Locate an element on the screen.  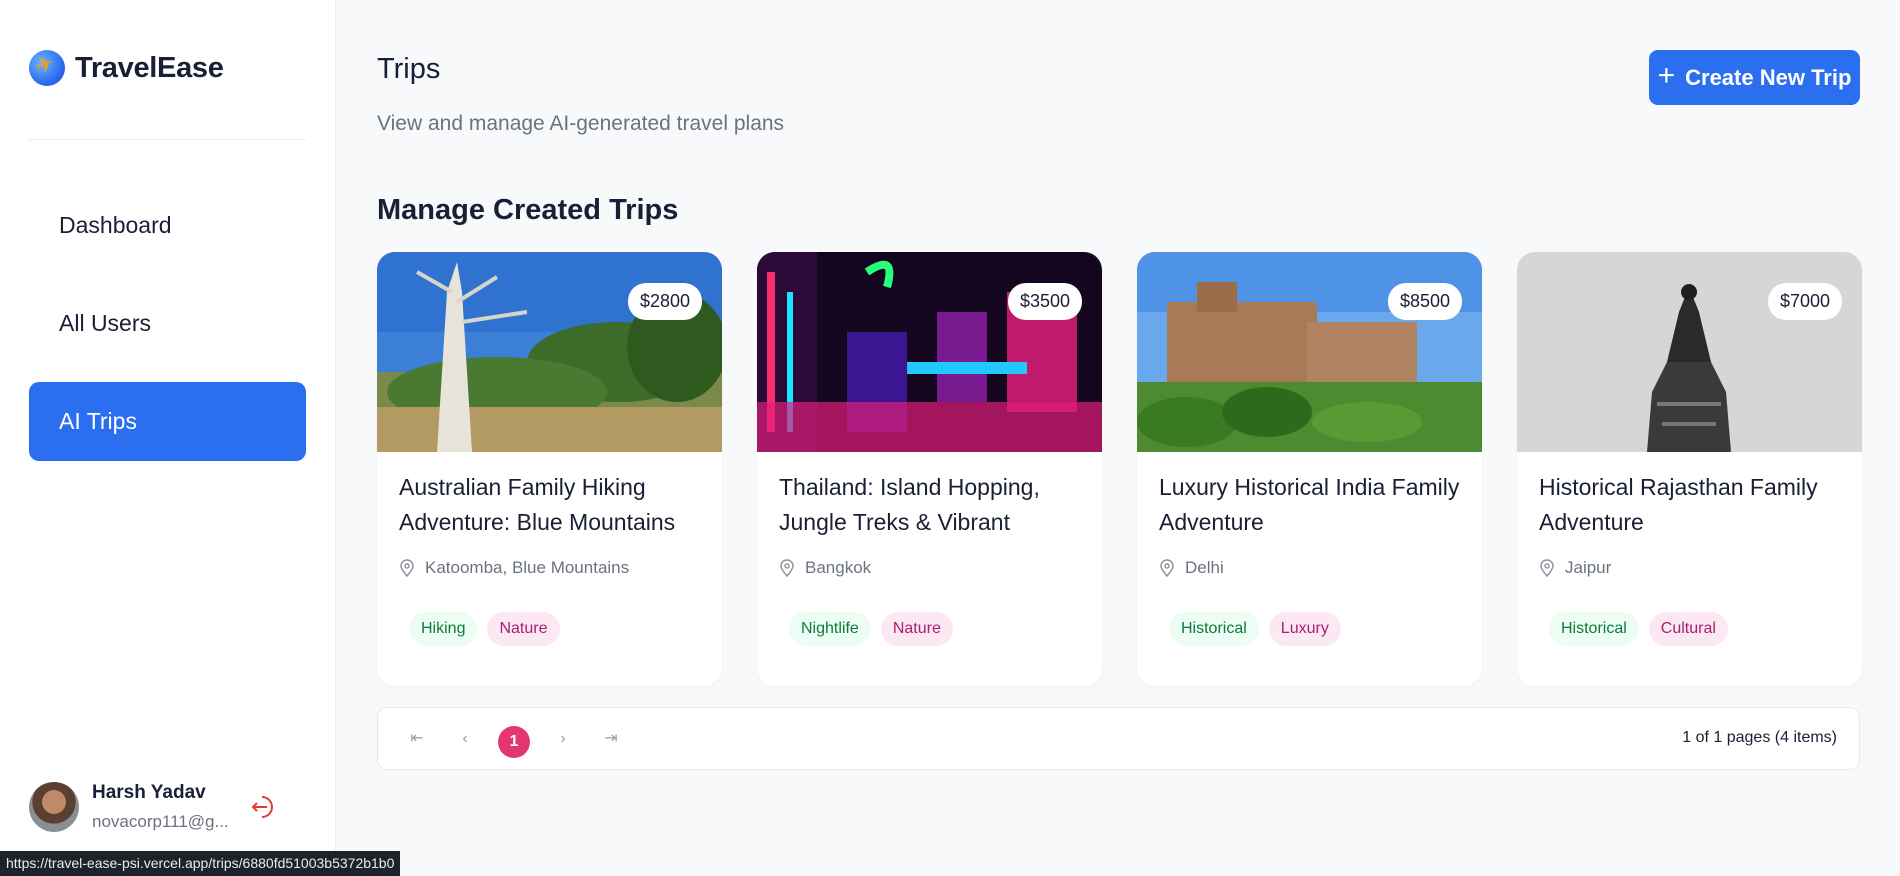
divider is located at coordinates (167, 139).